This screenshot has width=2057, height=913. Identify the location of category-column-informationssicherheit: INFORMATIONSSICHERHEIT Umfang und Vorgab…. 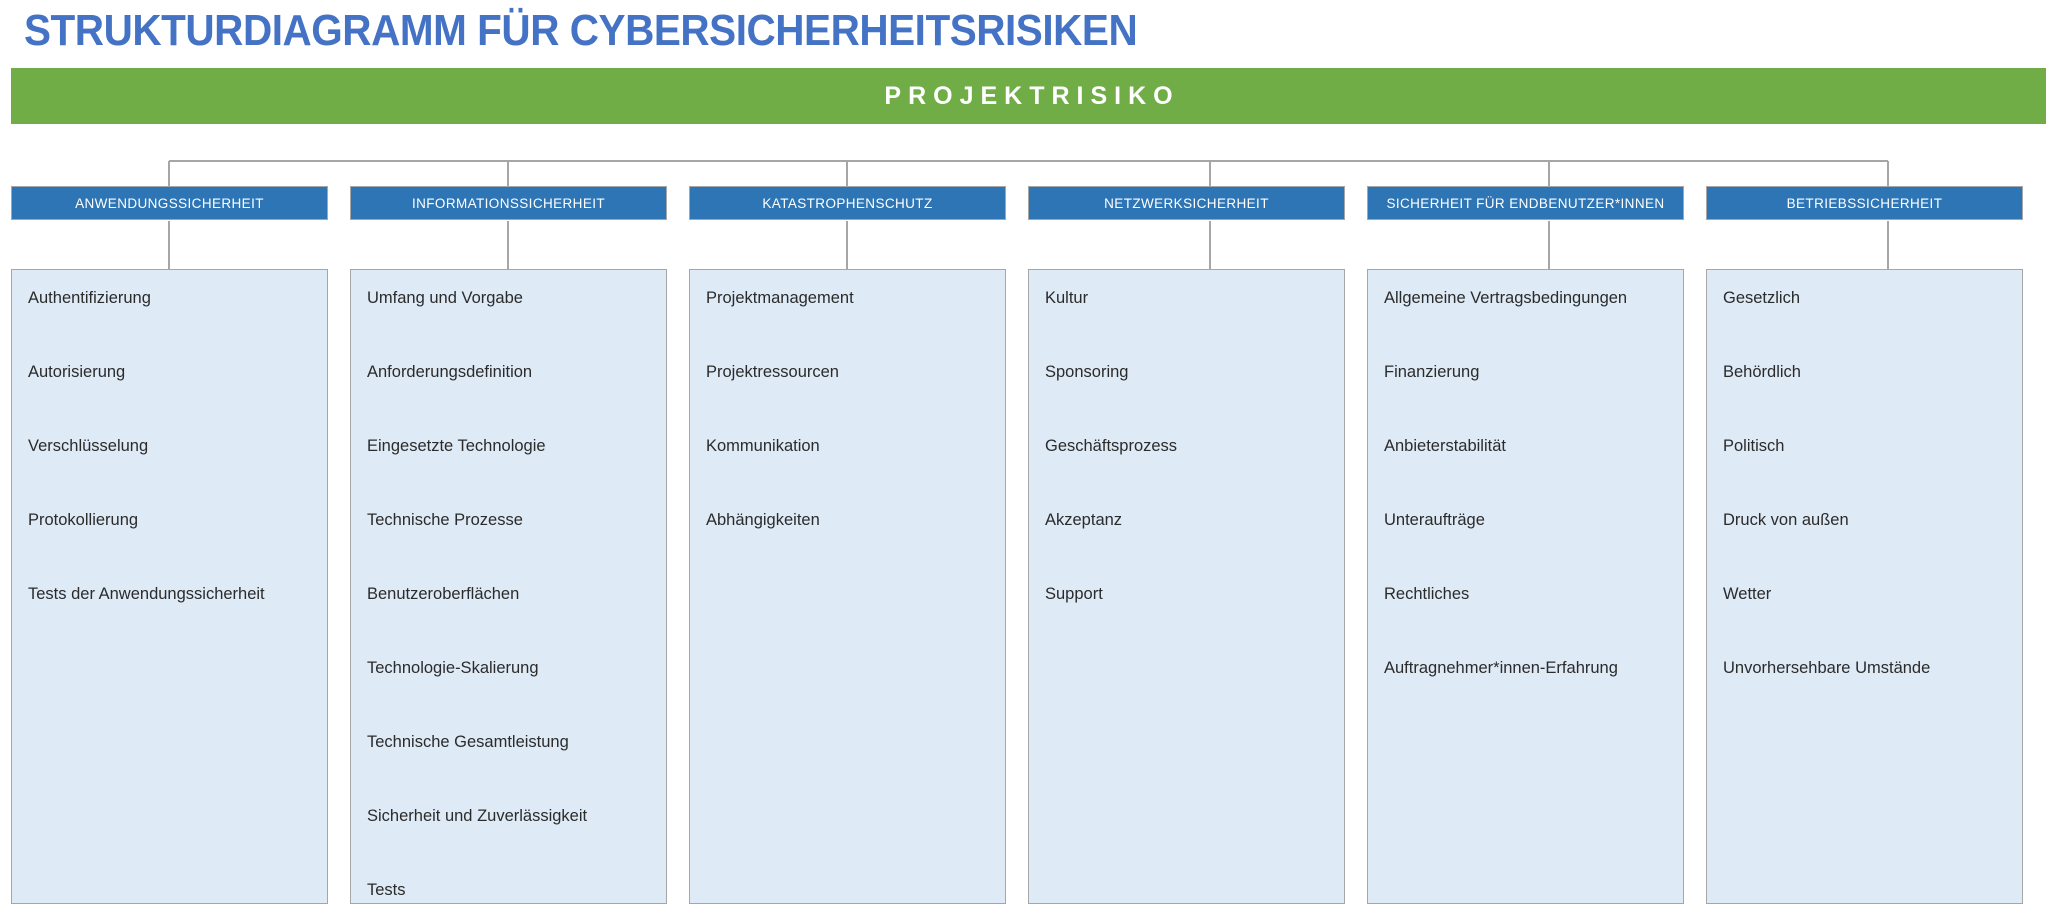
(508, 545).